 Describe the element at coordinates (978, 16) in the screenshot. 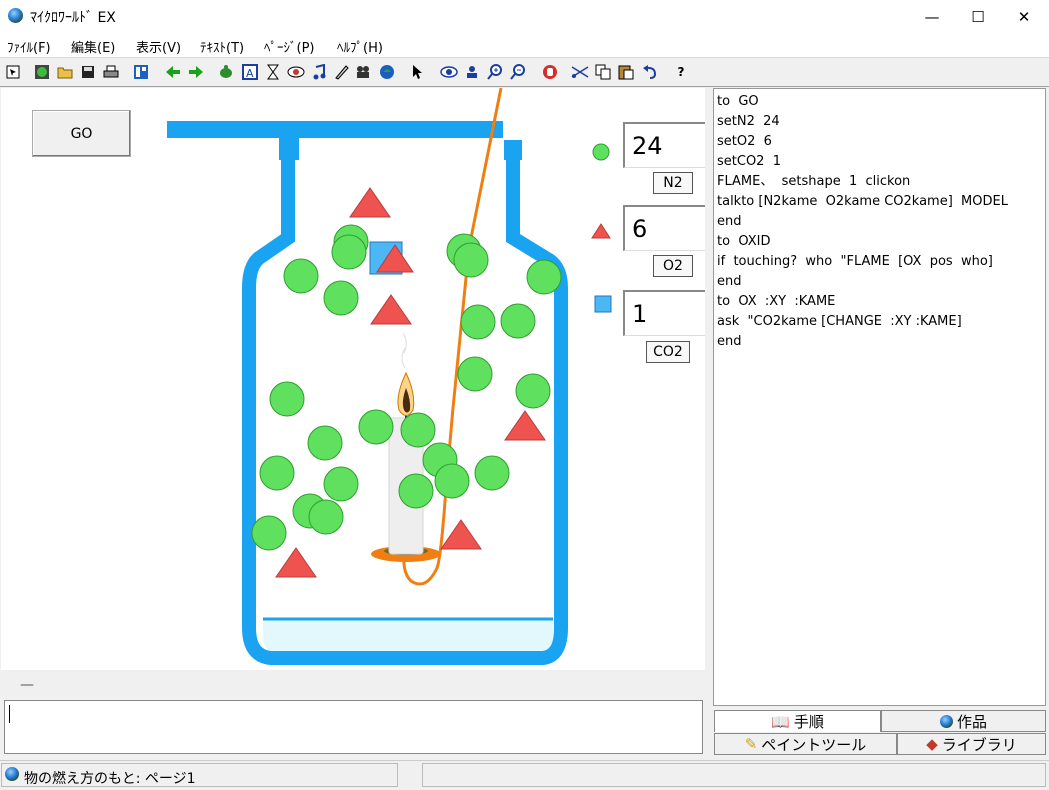

I see `maximize-button: ☐` at that location.